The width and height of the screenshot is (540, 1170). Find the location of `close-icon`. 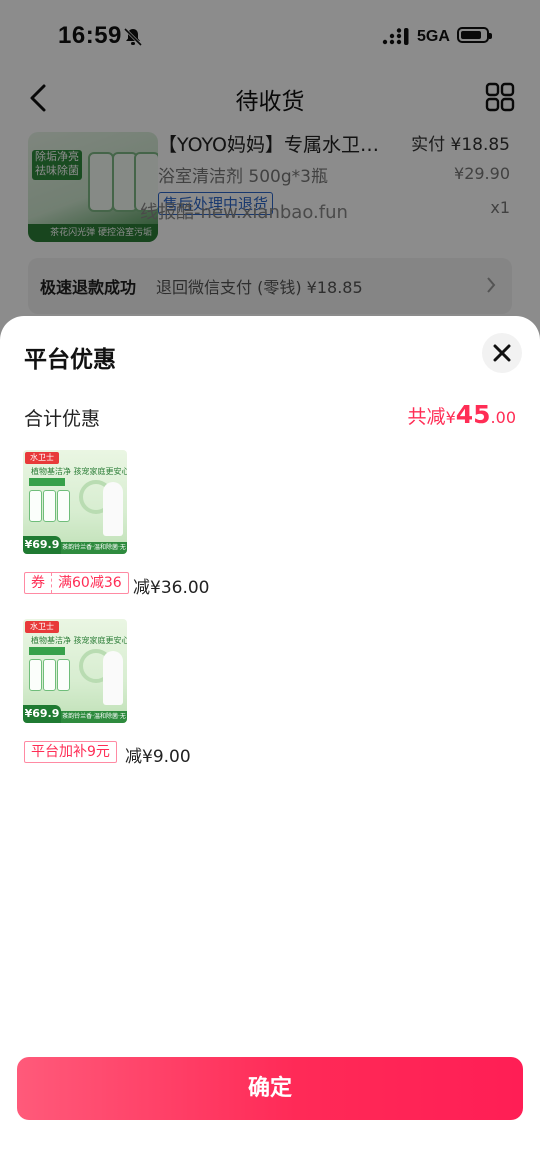

close-icon is located at coordinates (502, 353).